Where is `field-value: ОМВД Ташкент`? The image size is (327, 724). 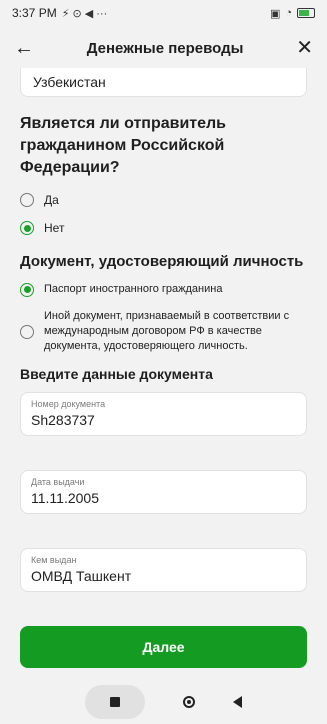 field-value: ОМВД Ташкент is located at coordinates (81, 576).